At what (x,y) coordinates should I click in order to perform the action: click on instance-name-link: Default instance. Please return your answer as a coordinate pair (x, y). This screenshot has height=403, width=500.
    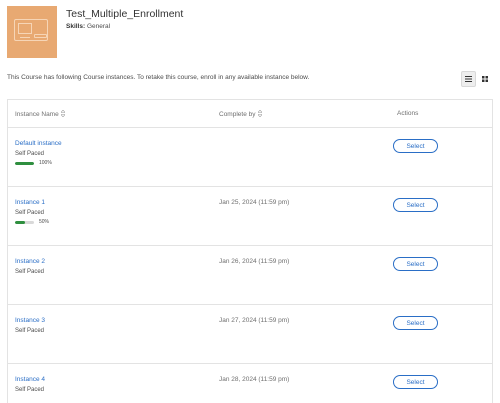
    Looking at the image, I should click on (38, 143).